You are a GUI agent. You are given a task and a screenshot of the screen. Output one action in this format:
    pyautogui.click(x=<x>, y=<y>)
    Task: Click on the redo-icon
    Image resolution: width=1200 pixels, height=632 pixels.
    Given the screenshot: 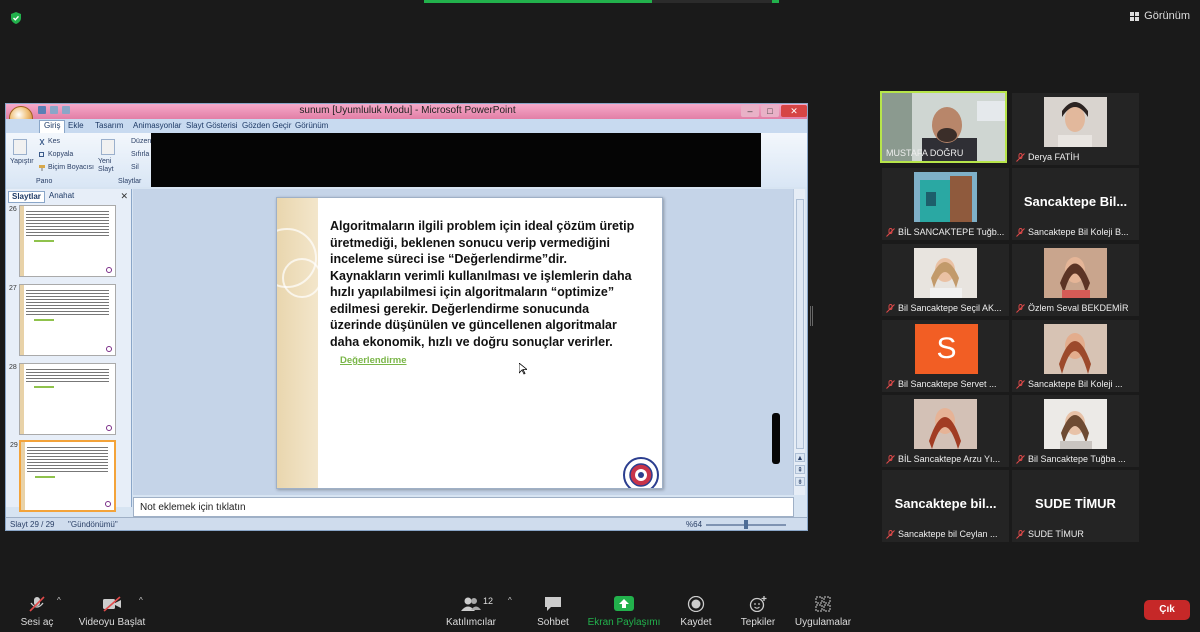 What is the action you would take?
    pyautogui.click(x=66, y=110)
    